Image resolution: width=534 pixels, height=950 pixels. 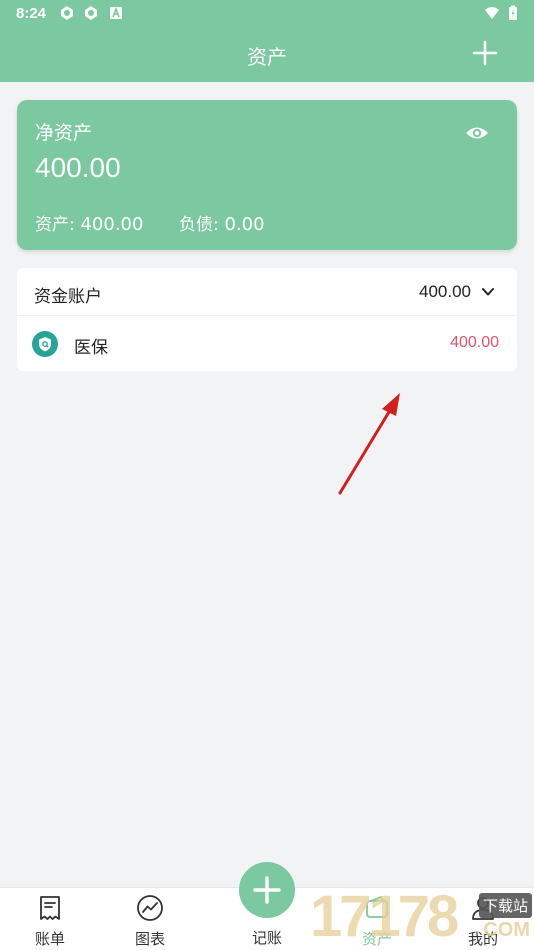 What do you see at coordinates (384, 916) in the screenshot?
I see `watermark-digits: 17178` at bounding box center [384, 916].